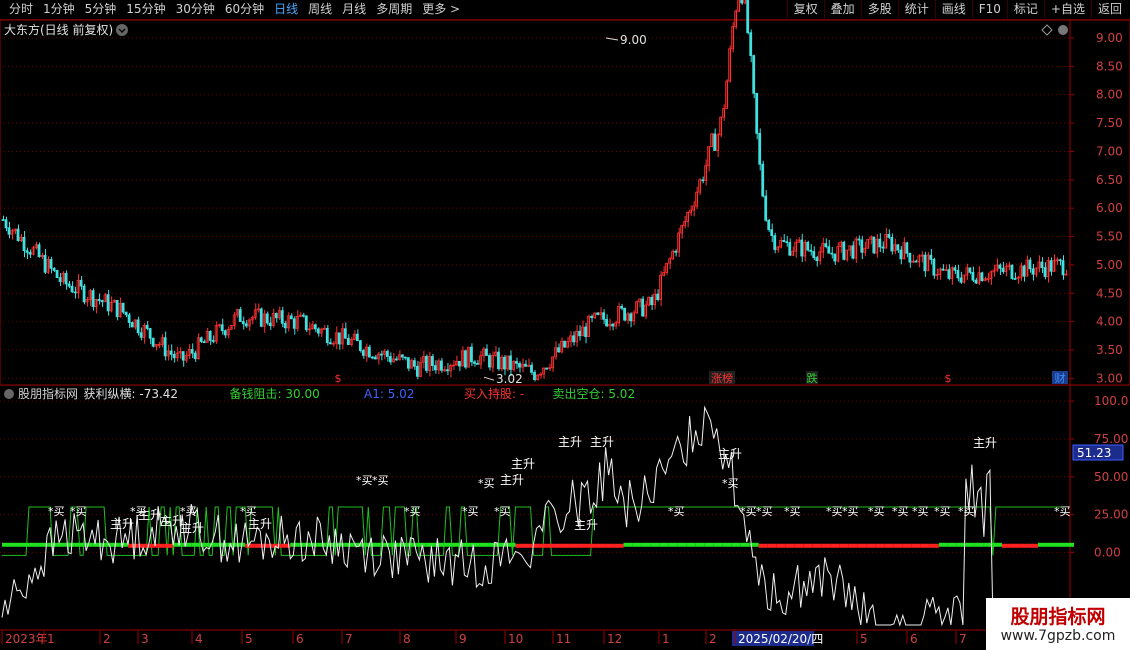  I want to click on high-label: 9.00, so click(633, 40).